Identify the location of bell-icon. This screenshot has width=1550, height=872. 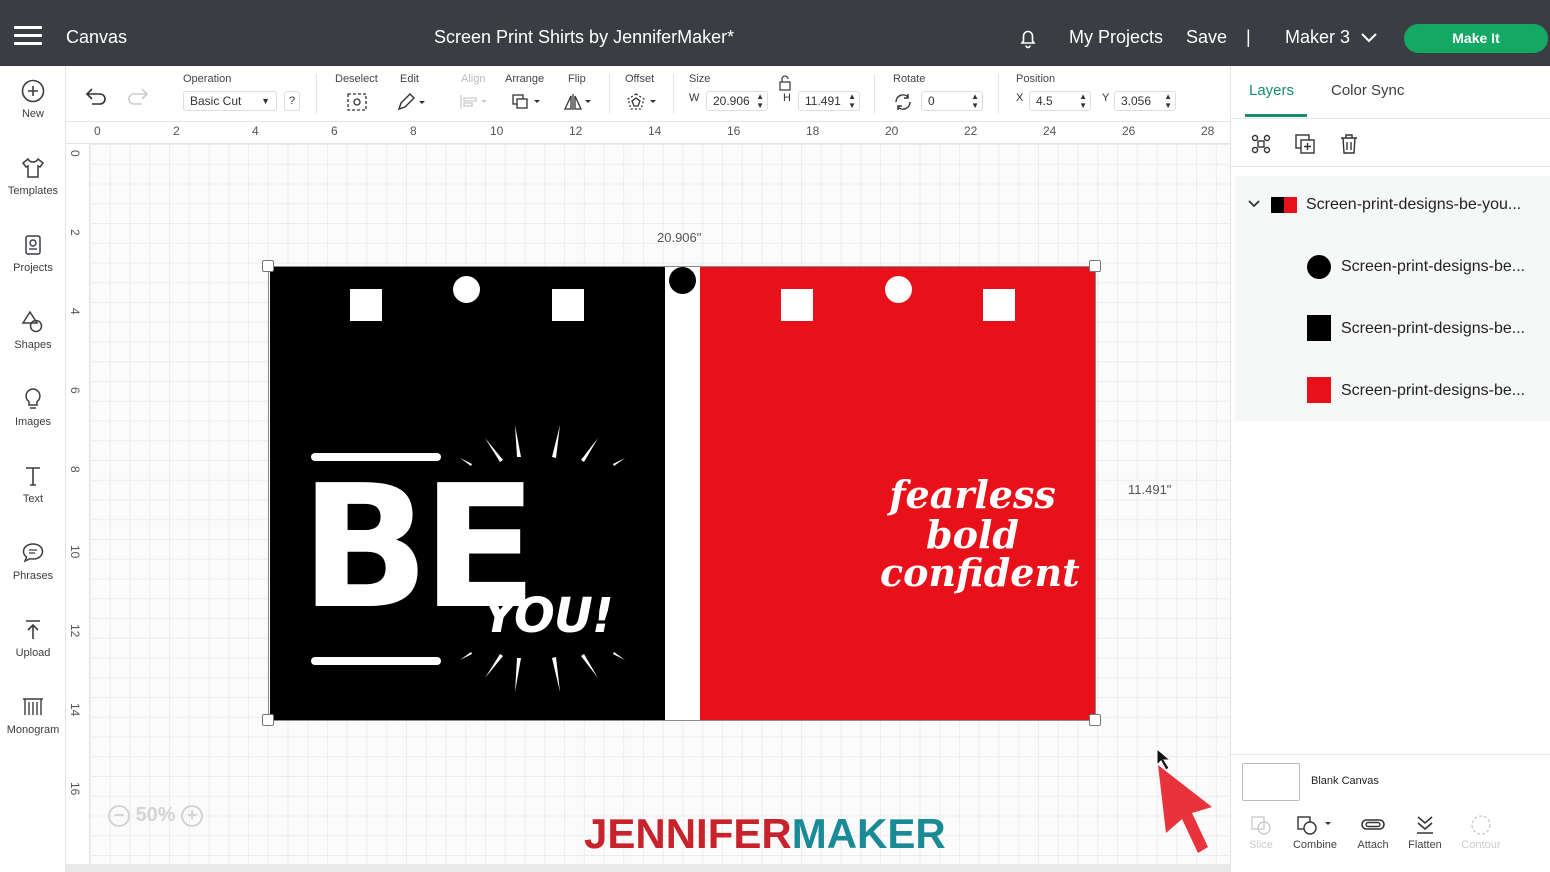
(1028, 40).